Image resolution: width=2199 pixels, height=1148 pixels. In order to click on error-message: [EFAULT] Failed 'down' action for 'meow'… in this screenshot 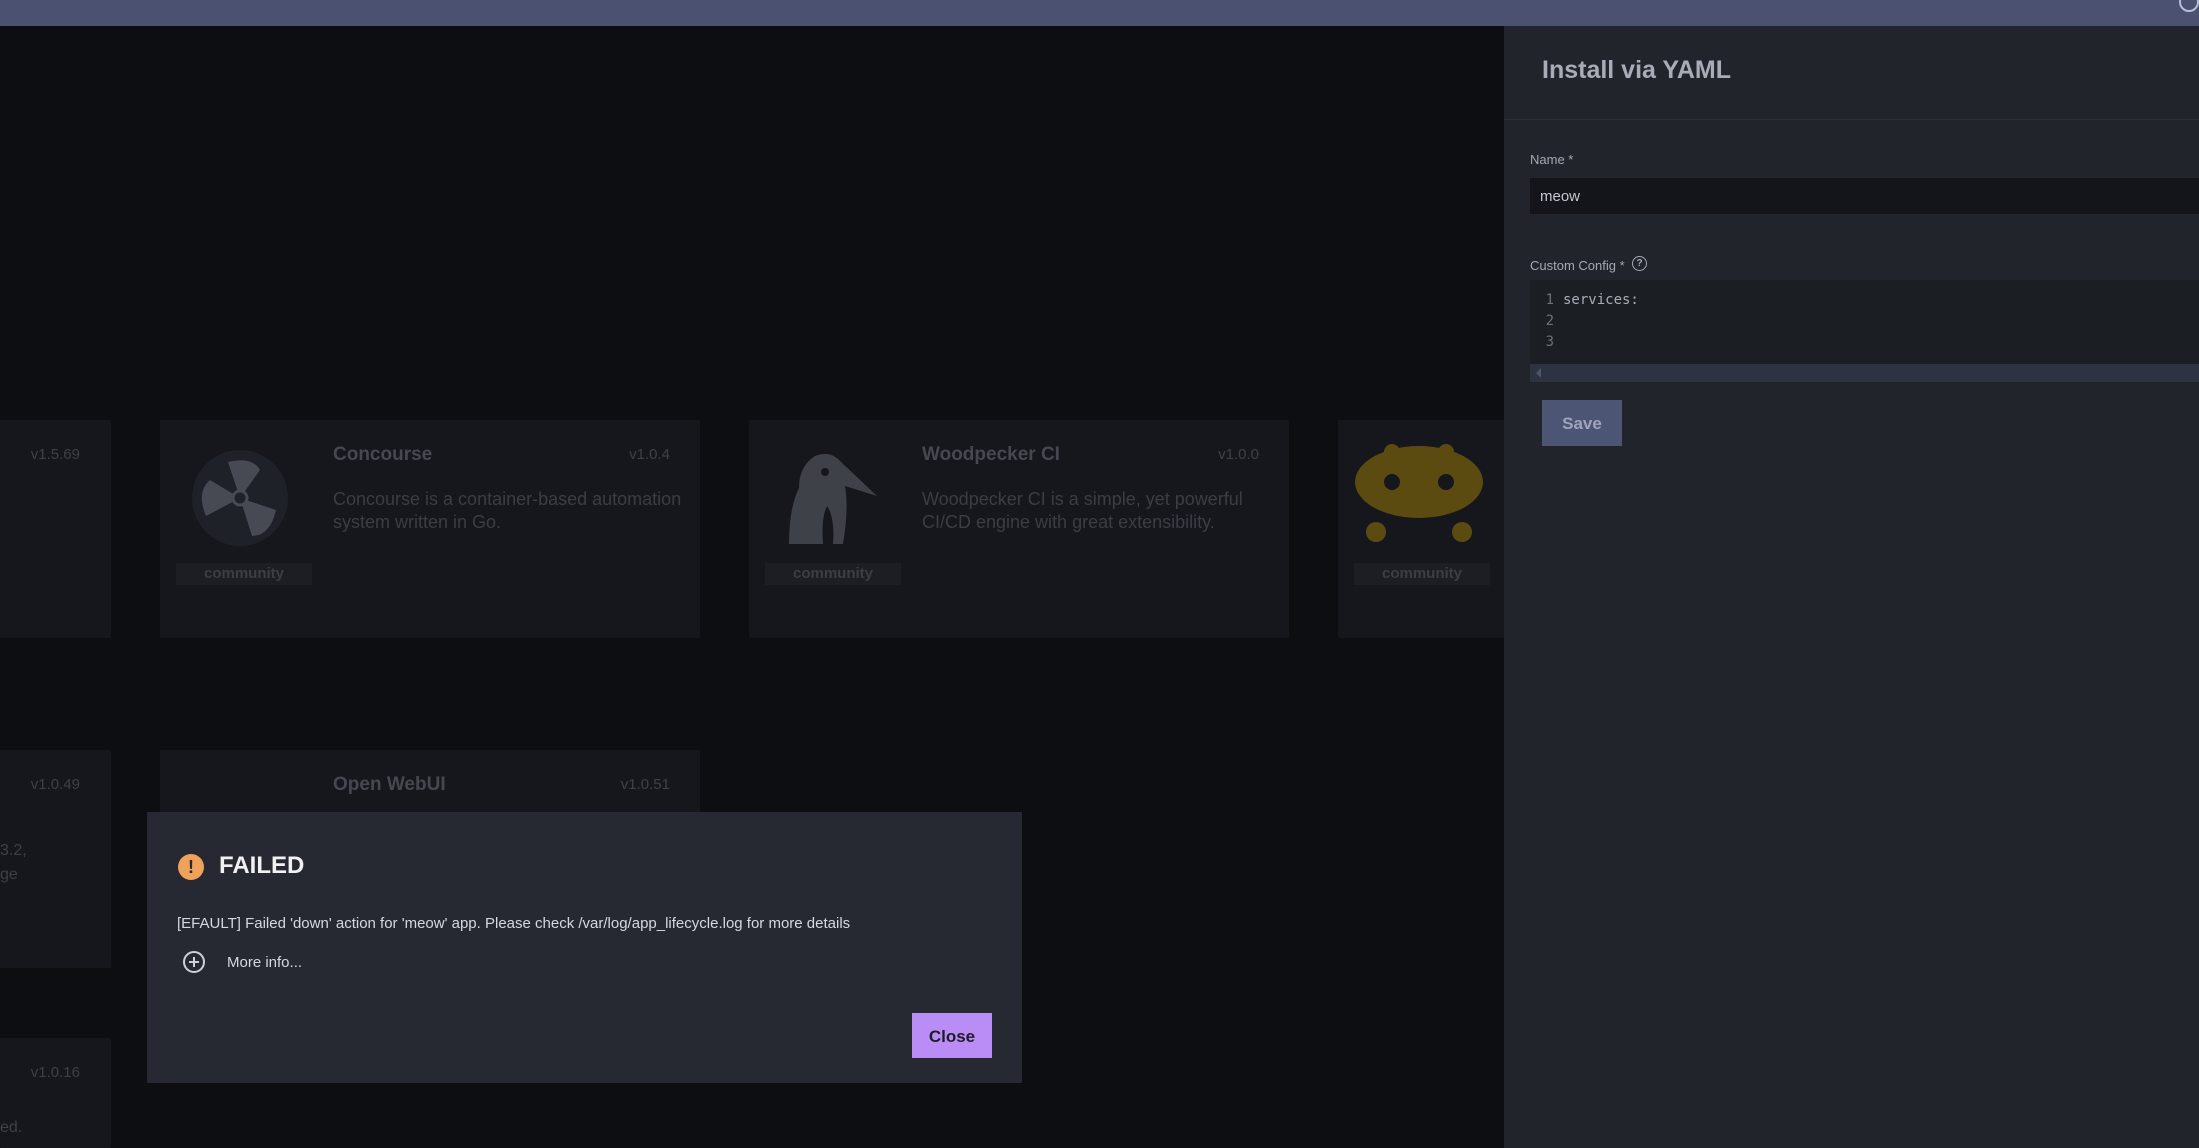, I will do `click(514, 923)`.